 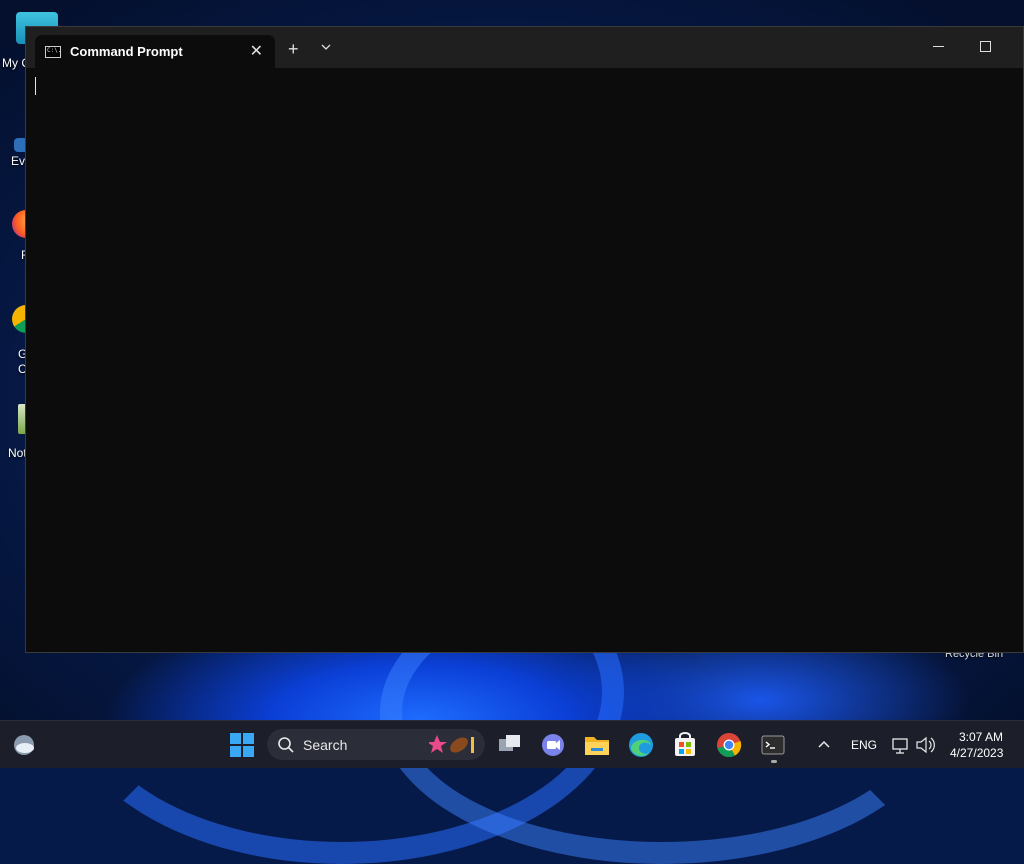 I want to click on edge-icon, so click(x=641, y=745).